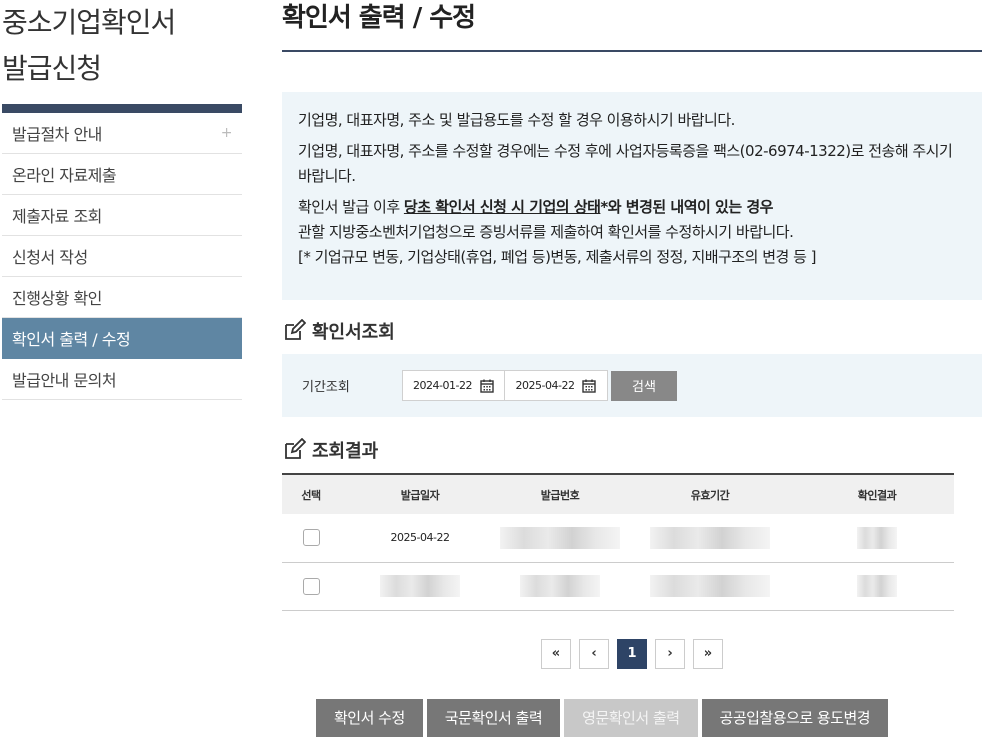 The image size is (990, 747). What do you see at coordinates (122, 215) in the screenshot?
I see `sidebar-item-submission-lookup: 제출자료 조회` at bounding box center [122, 215].